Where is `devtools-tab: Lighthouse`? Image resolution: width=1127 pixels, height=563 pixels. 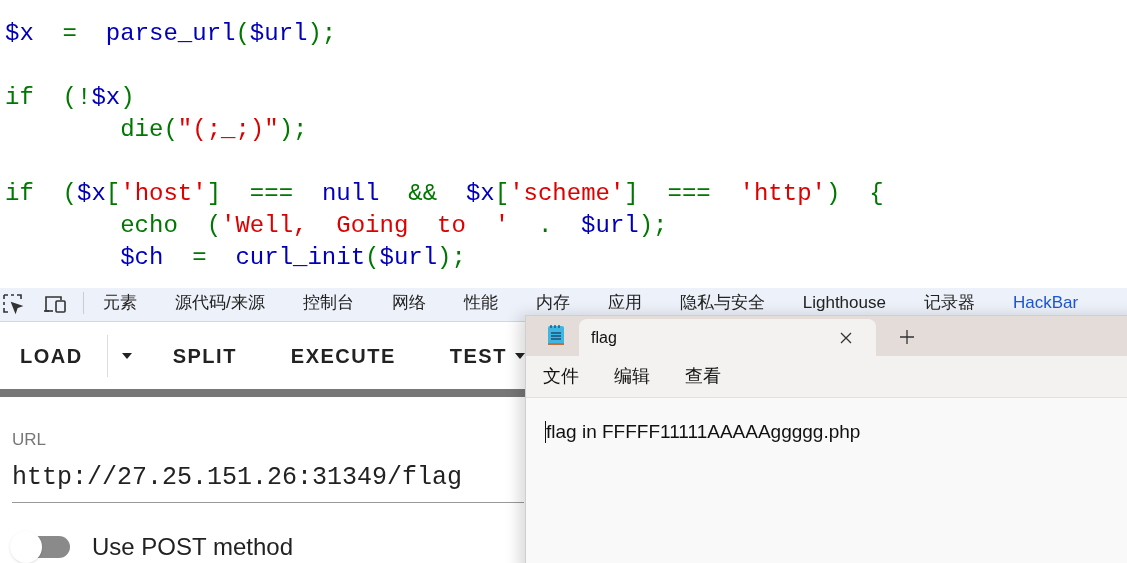
devtools-tab: Lighthouse is located at coordinates (844, 303).